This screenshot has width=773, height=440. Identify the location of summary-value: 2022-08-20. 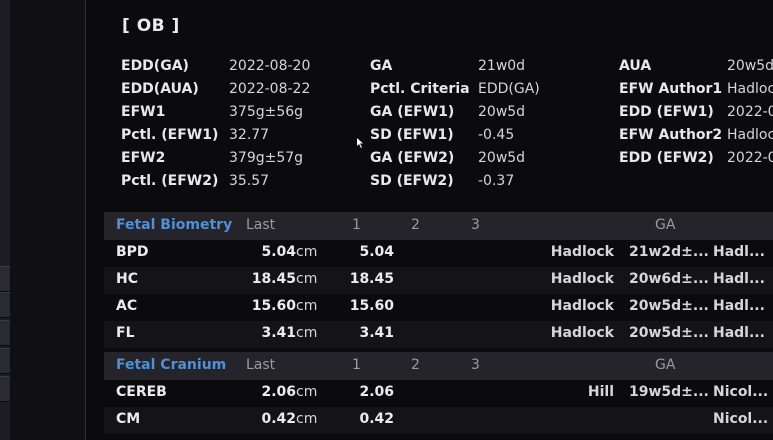
(270, 66).